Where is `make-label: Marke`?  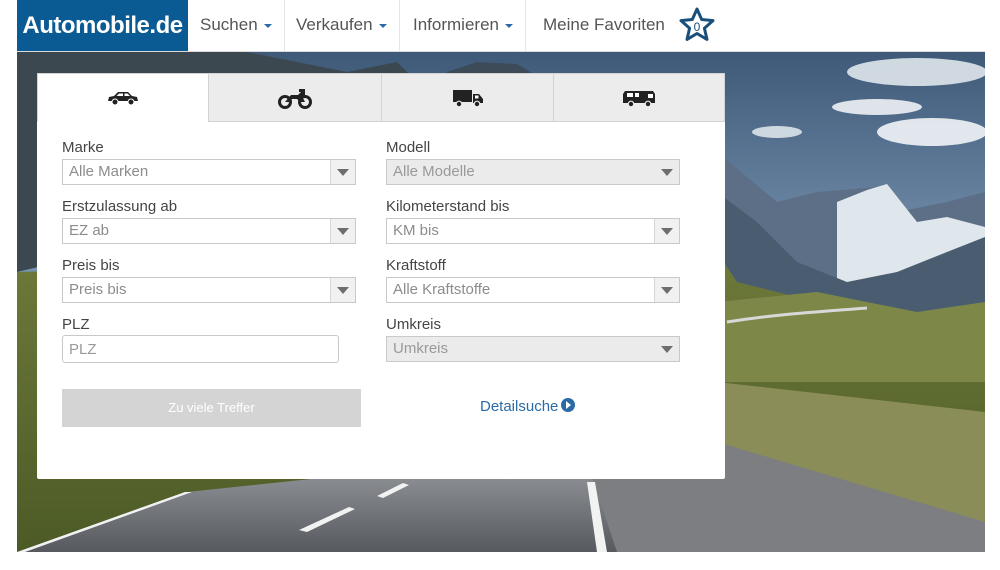 make-label: Marke is located at coordinates (83, 147).